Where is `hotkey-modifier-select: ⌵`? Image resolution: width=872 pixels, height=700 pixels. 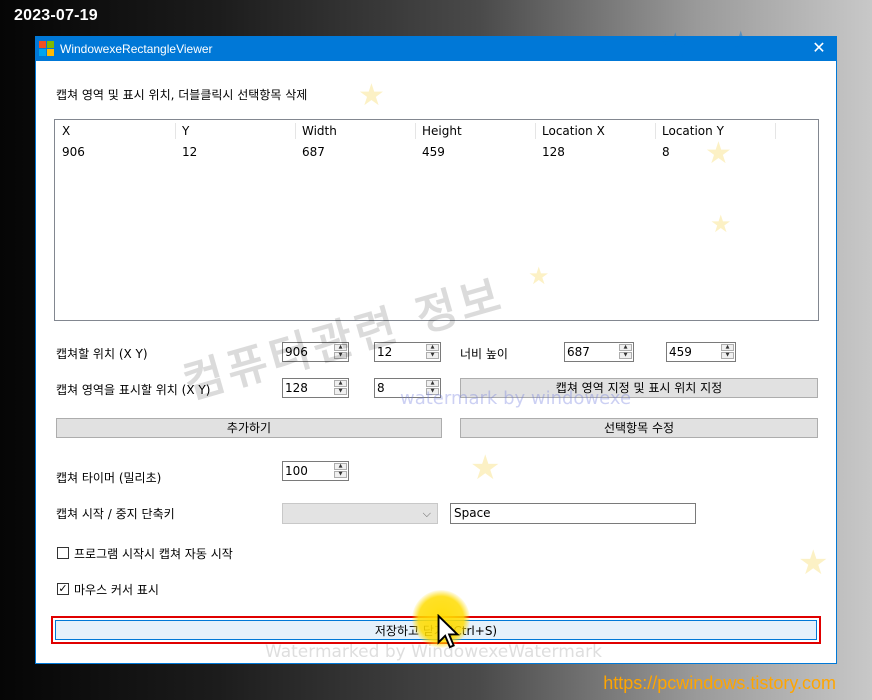 hotkey-modifier-select: ⌵ is located at coordinates (360, 513).